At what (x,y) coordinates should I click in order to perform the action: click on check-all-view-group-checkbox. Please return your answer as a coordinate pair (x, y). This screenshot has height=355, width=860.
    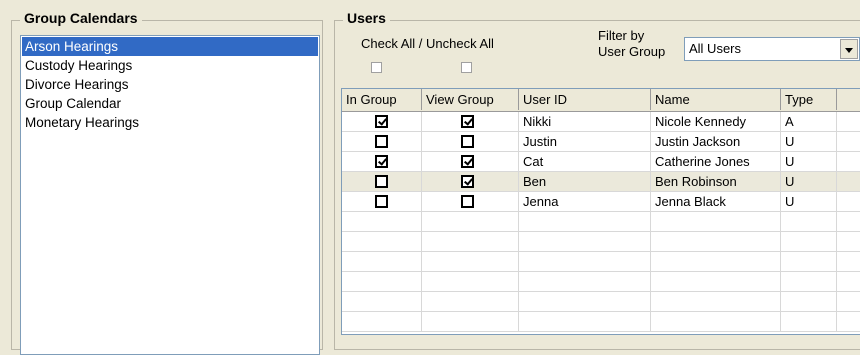
    Looking at the image, I should click on (466, 67).